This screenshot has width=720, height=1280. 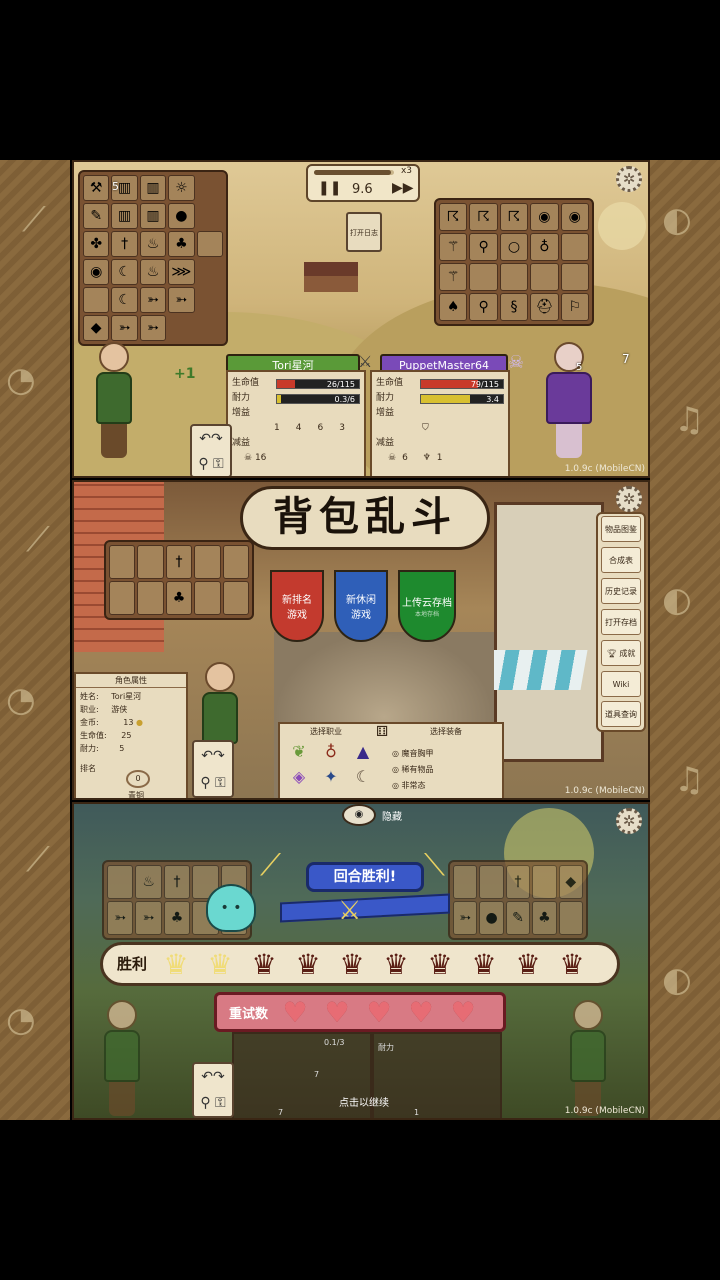 What do you see at coordinates (179, 580) in the screenshot?
I see `starter-backpack: † ♣` at bounding box center [179, 580].